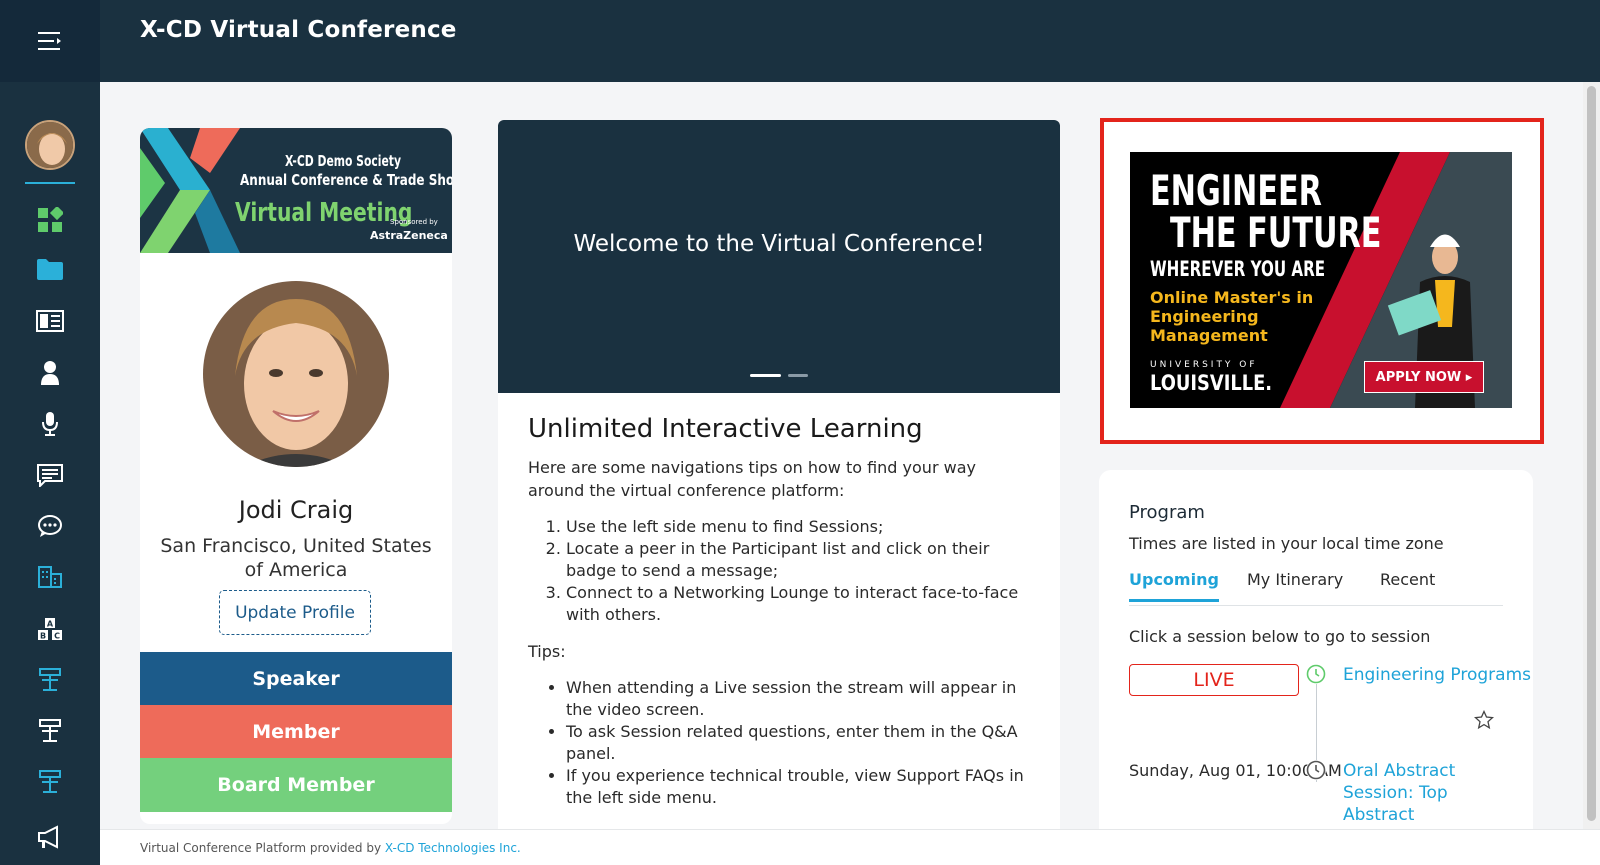 This screenshot has height=865, width=1600. I want to click on dashboard-icon, so click(50, 219).